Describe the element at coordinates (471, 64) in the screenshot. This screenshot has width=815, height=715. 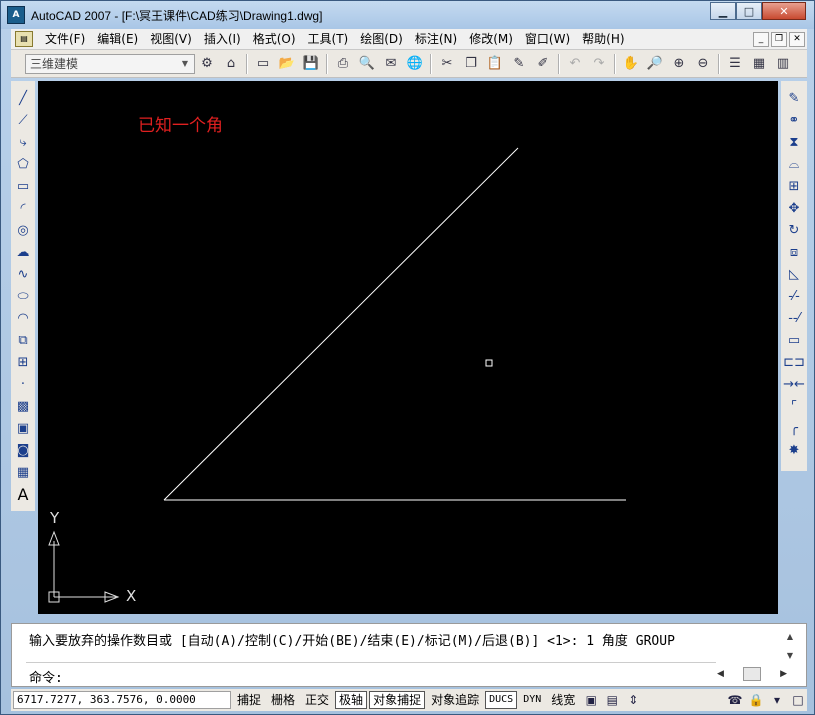
I see `copy-icon: ❐` at that location.